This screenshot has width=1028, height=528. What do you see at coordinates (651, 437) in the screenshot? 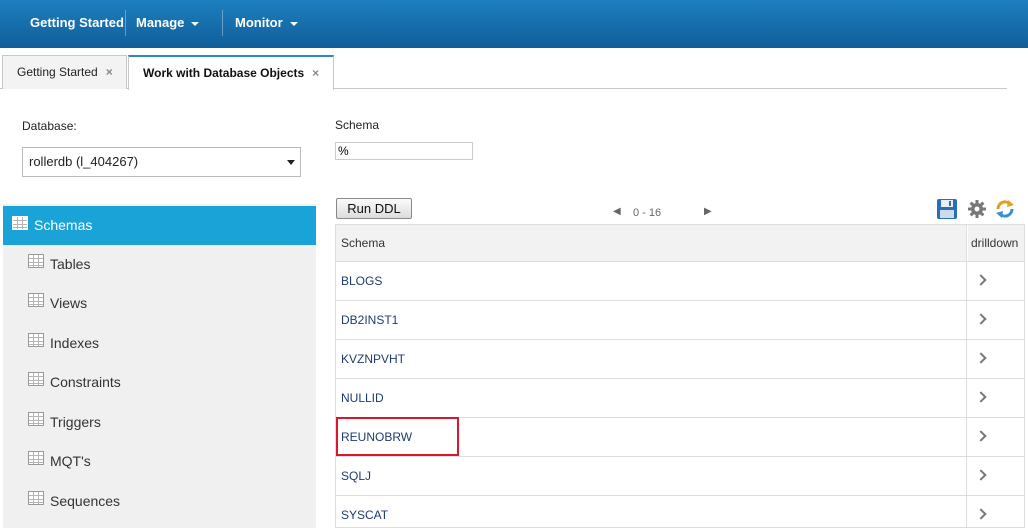
I see `schema-cell: REUNOBRW` at bounding box center [651, 437].